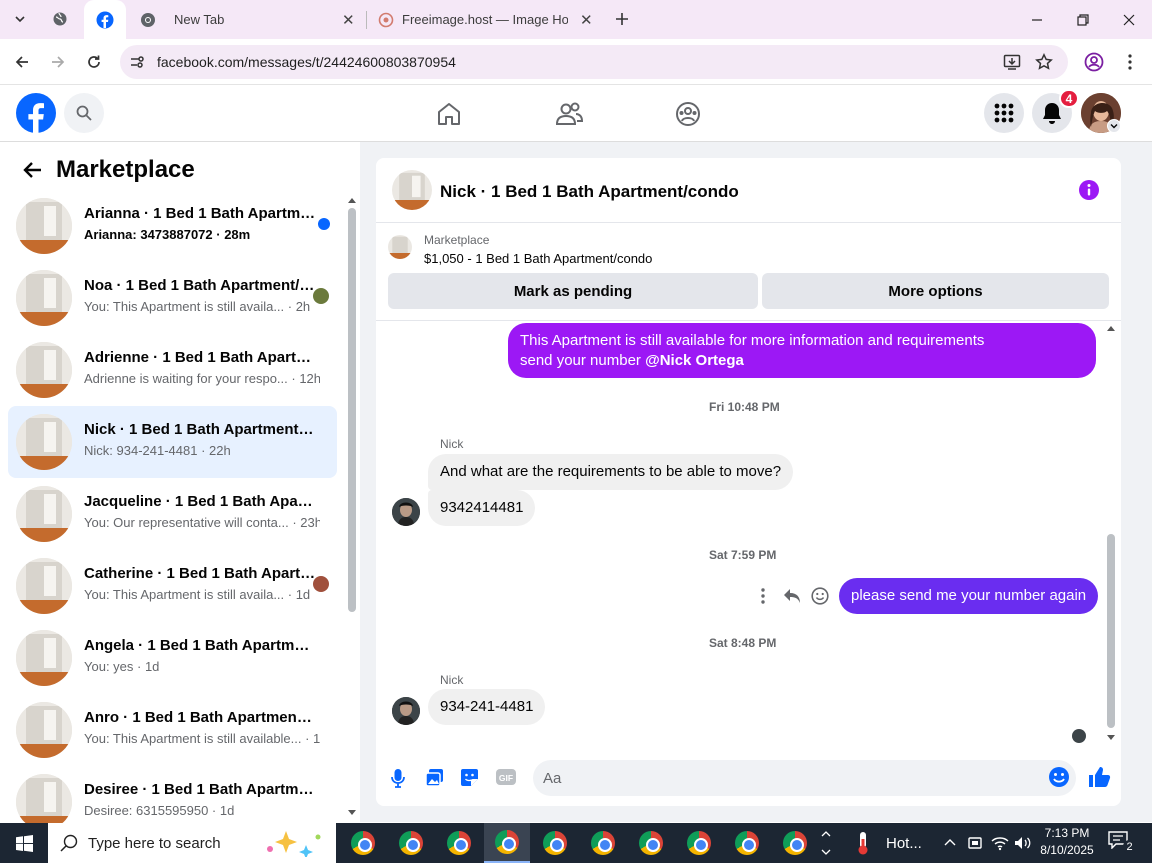 This screenshot has height=863, width=1152. Describe the element at coordinates (589, 192) in the screenshot. I see `chat-title: Nick · 1 Bed 1 Bath Apartment/condo` at that location.